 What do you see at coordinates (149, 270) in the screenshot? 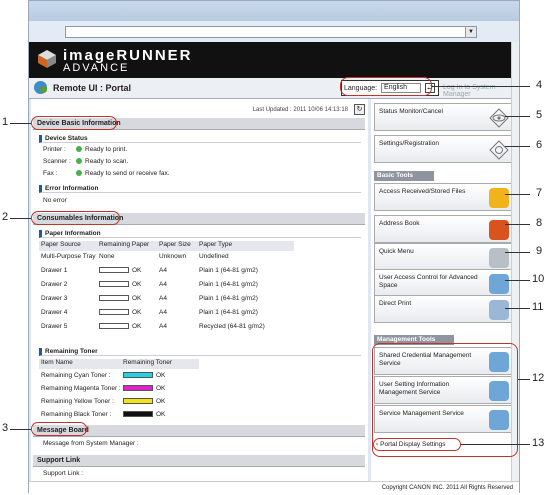
I see `table-row: Drawer 1 OK A4 Plain 1 (64-81 g/m2)` at bounding box center [149, 270].